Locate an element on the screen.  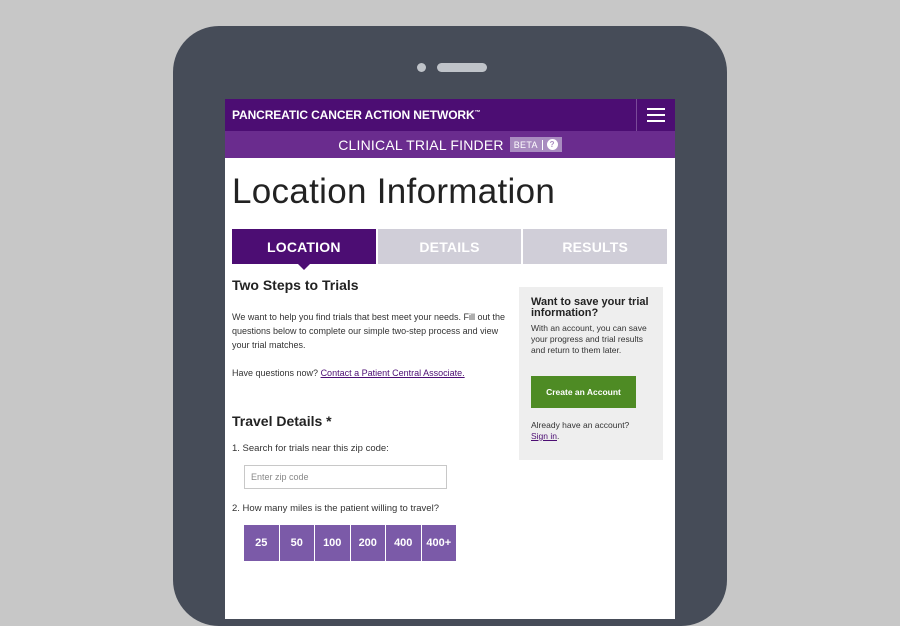
beta-divider is located at coordinates (542, 144).